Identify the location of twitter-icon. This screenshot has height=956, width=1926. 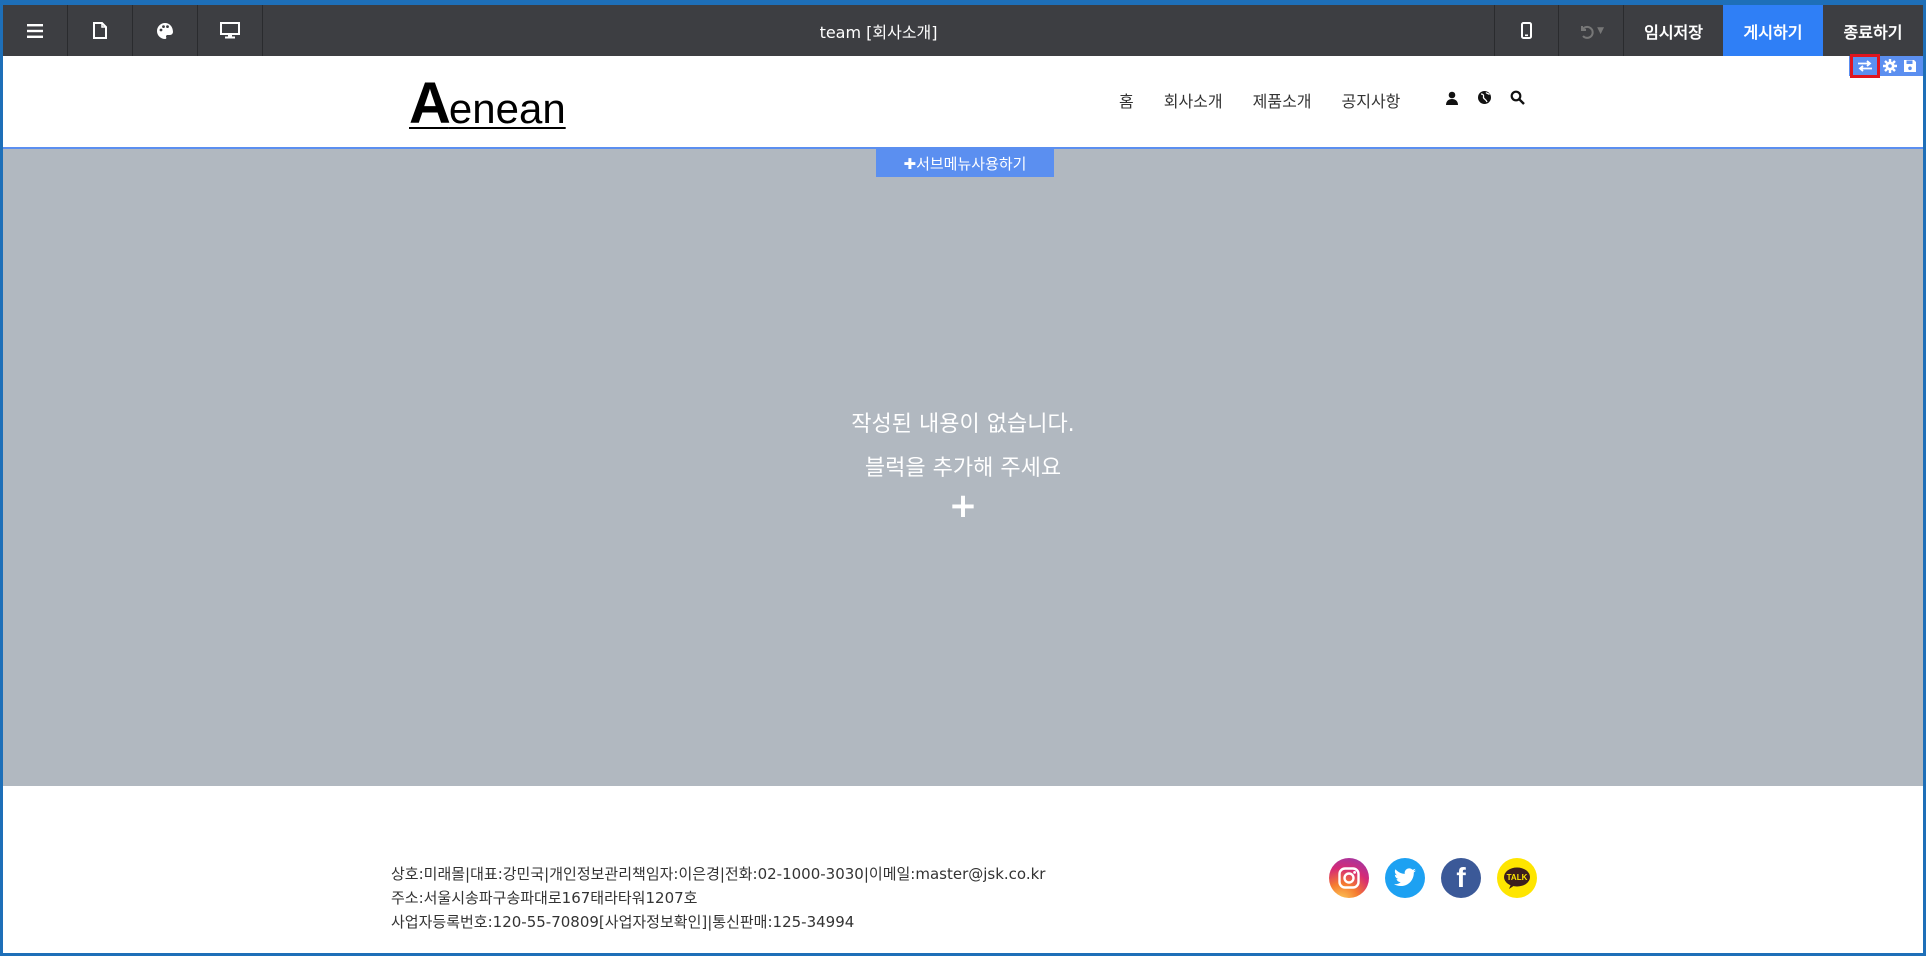
(1405, 878).